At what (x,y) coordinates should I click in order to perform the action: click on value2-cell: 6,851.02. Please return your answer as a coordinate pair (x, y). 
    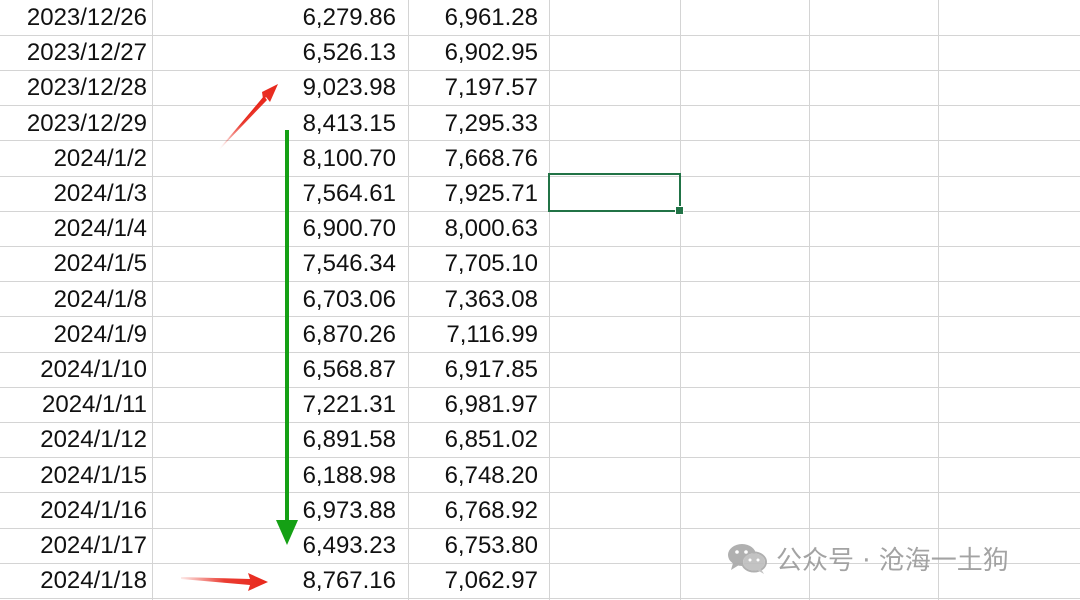
    Looking at the image, I should click on (473, 439).